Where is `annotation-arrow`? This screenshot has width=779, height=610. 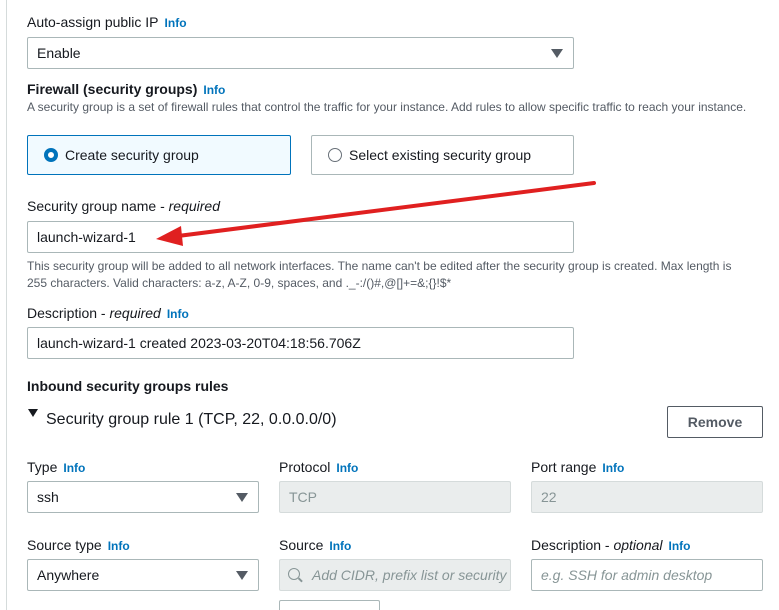 annotation-arrow is located at coordinates (376, 213).